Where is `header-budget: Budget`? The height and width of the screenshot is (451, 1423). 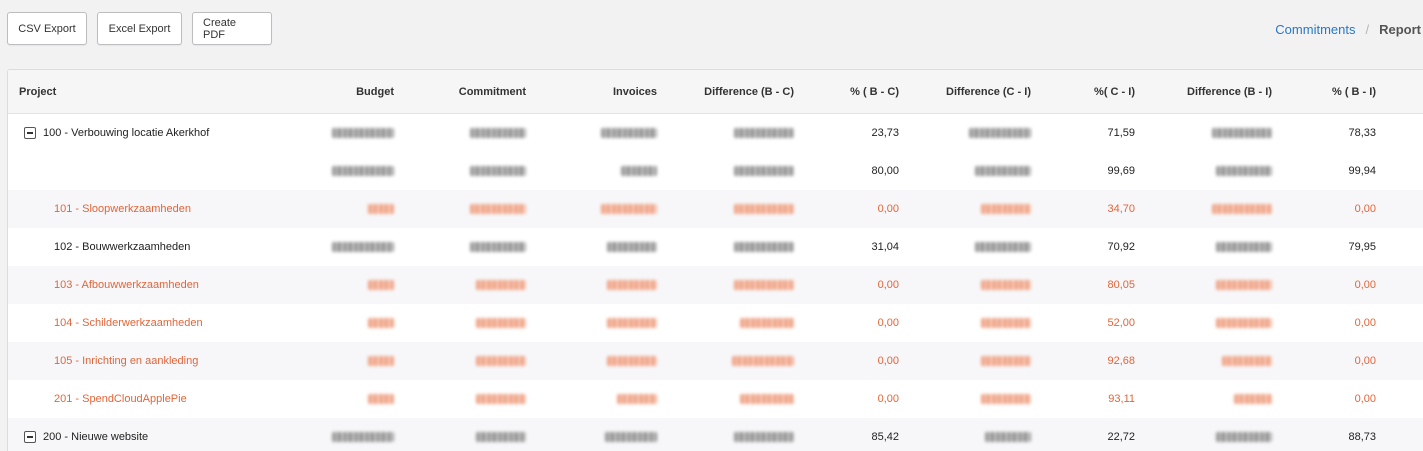
header-budget: Budget is located at coordinates (375, 91).